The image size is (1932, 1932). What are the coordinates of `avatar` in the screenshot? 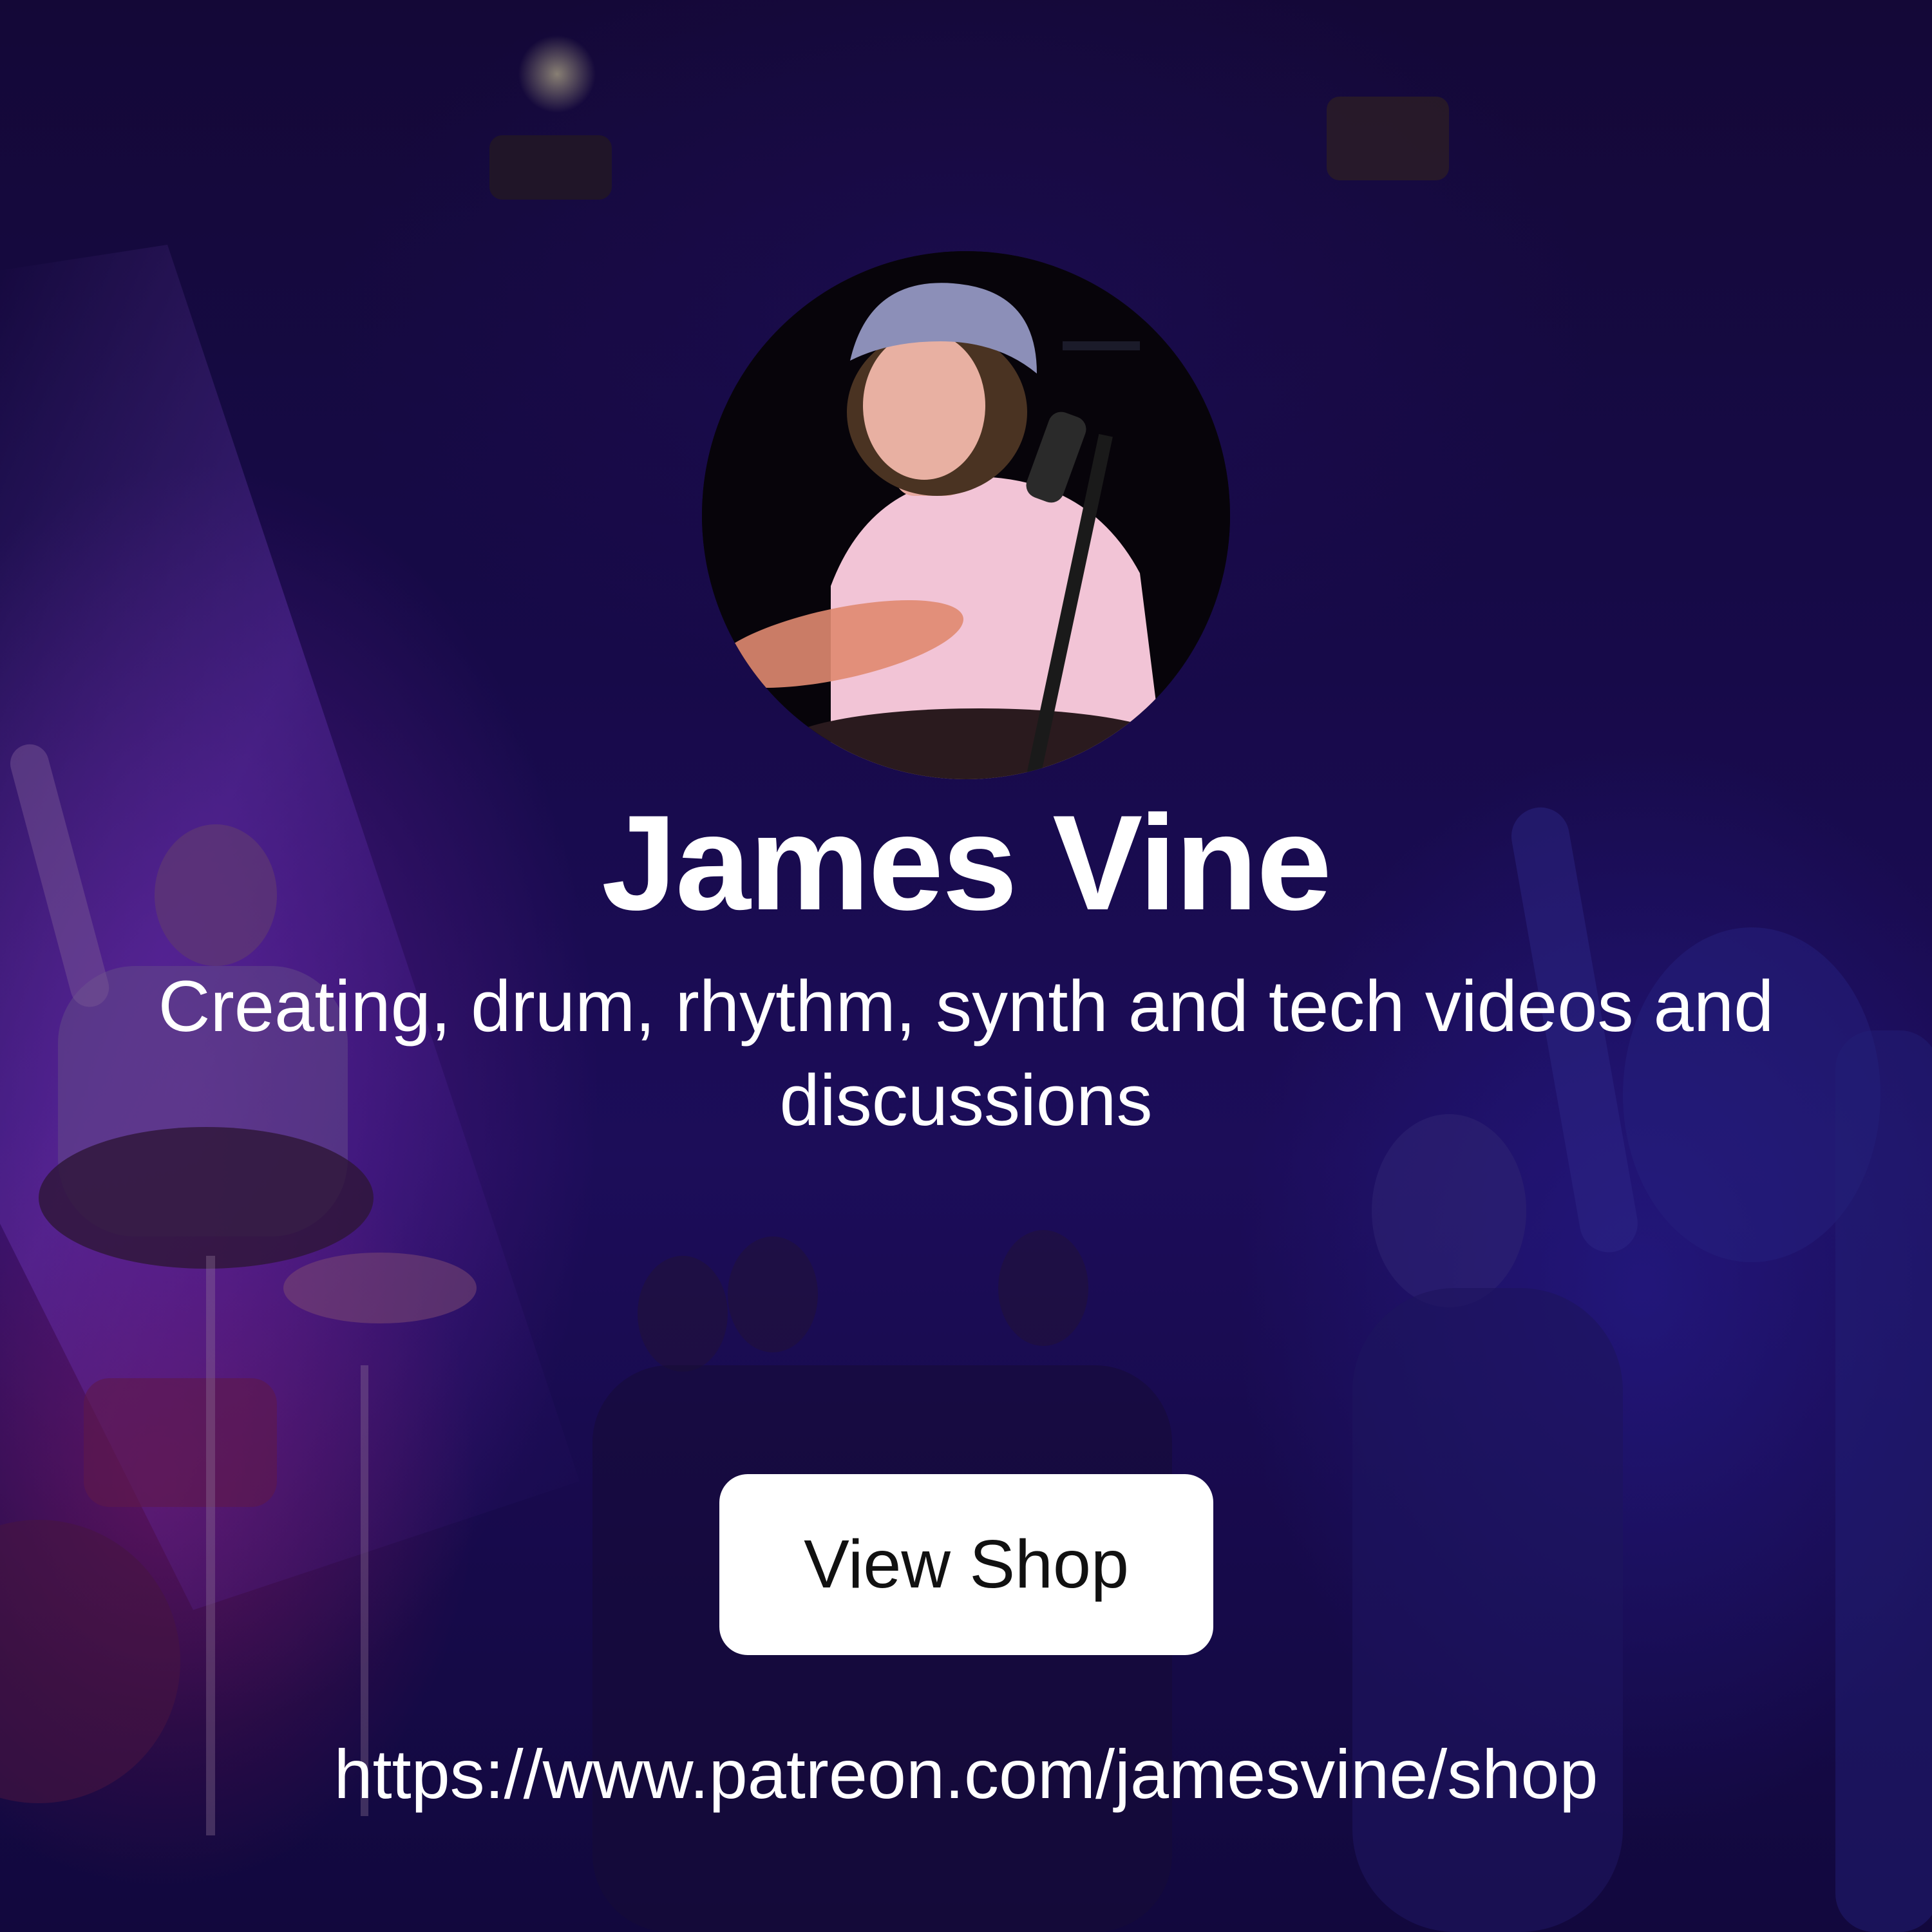 It's located at (966, 515).